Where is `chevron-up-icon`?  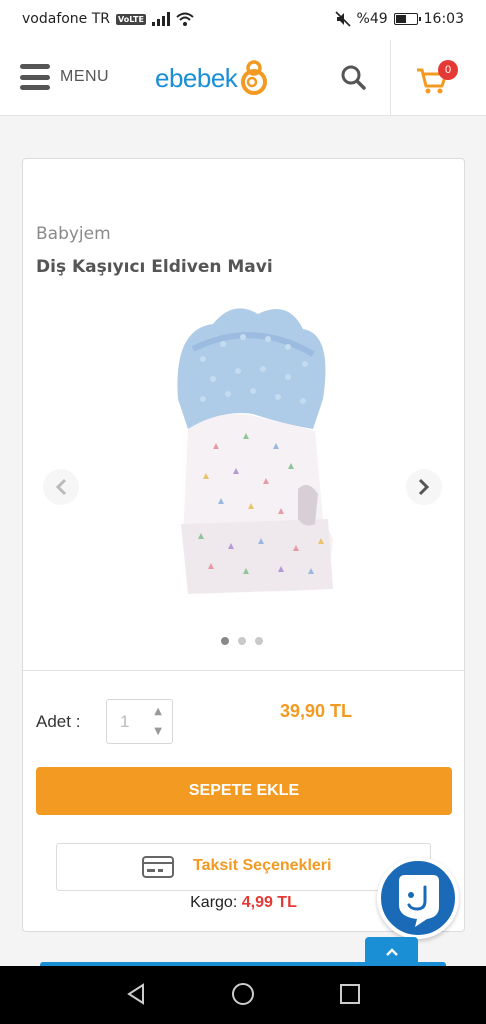
chevron-up-icon is located at coordinates (391, 952).